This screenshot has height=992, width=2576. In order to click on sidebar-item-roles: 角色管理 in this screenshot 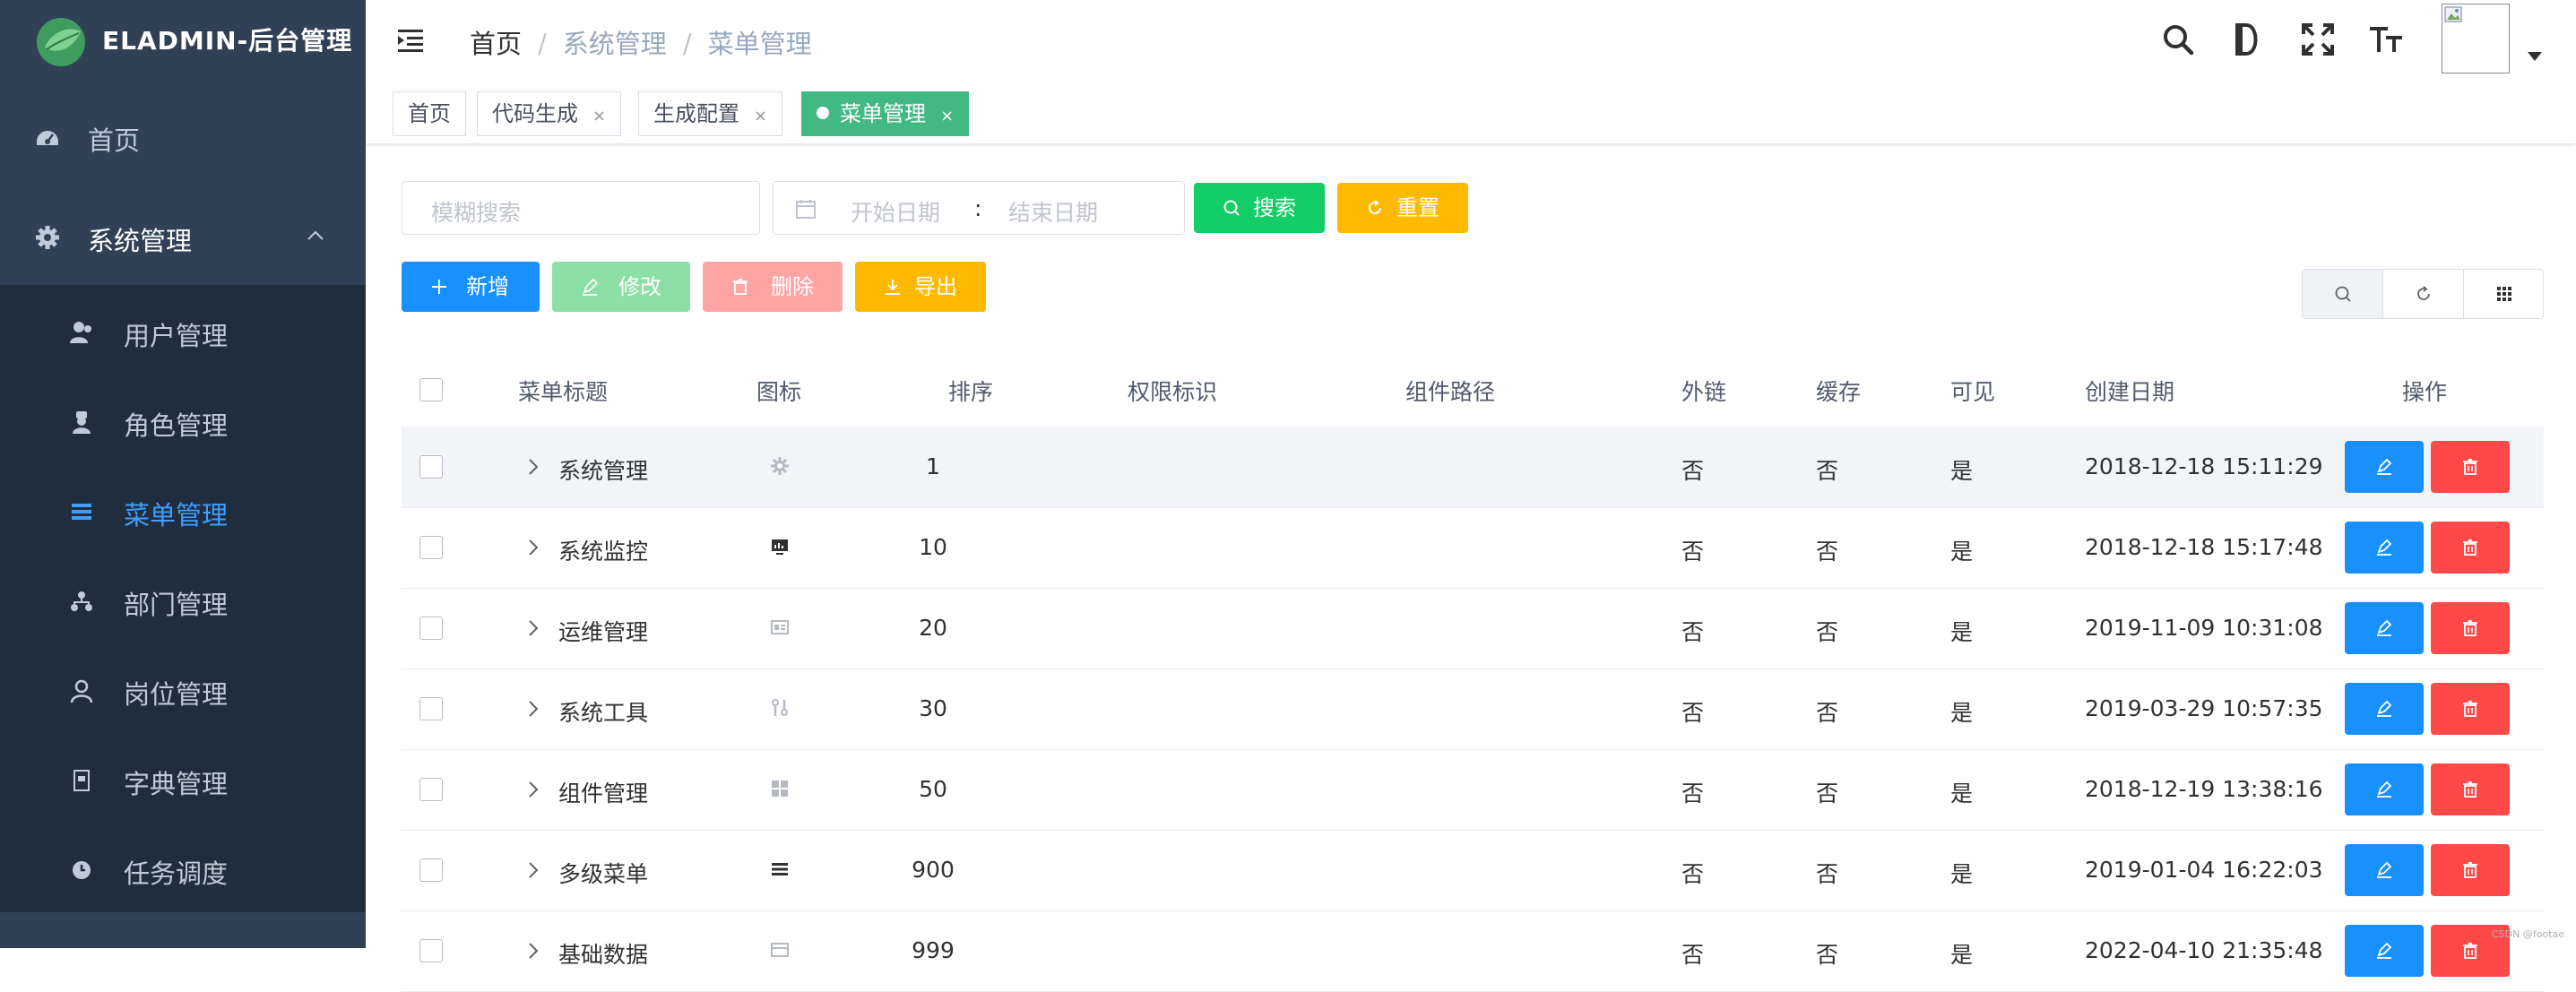, I will do `click(183, 421)`.